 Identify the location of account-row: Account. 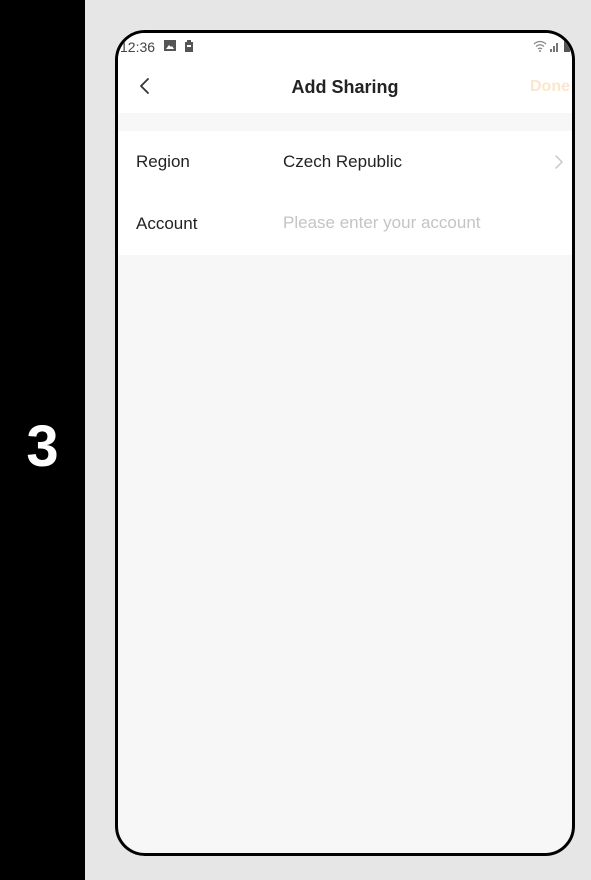
(345, 224).